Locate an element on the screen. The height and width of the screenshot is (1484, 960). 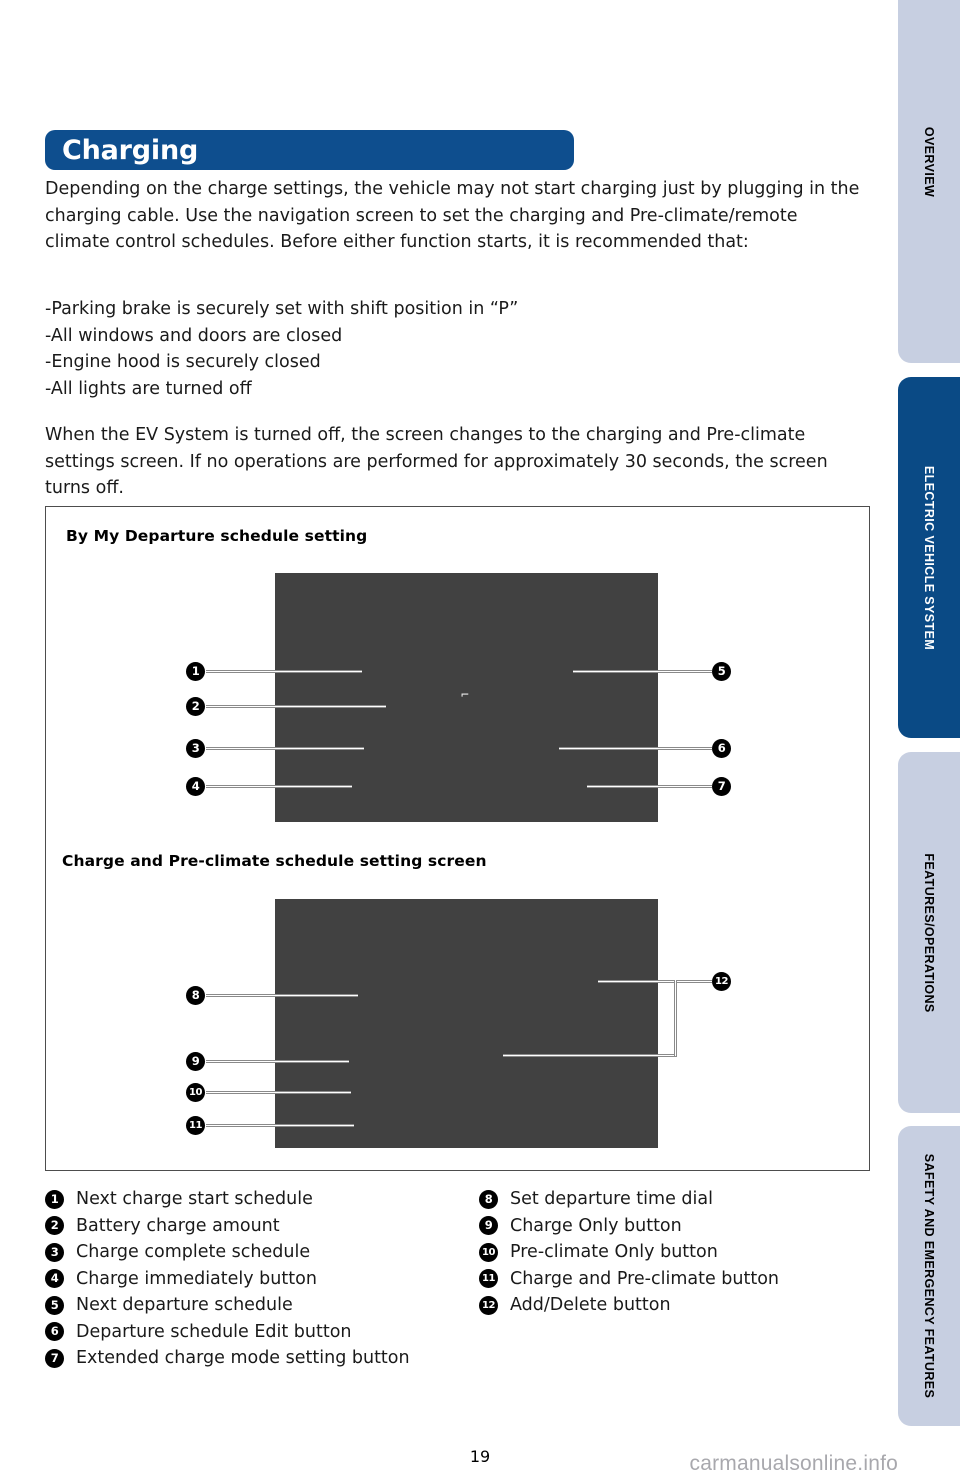
side-tab-electric-vehicle-system-label: ELECTRIC VEHICLE SYSTEM is located at coordinates (929, 557).